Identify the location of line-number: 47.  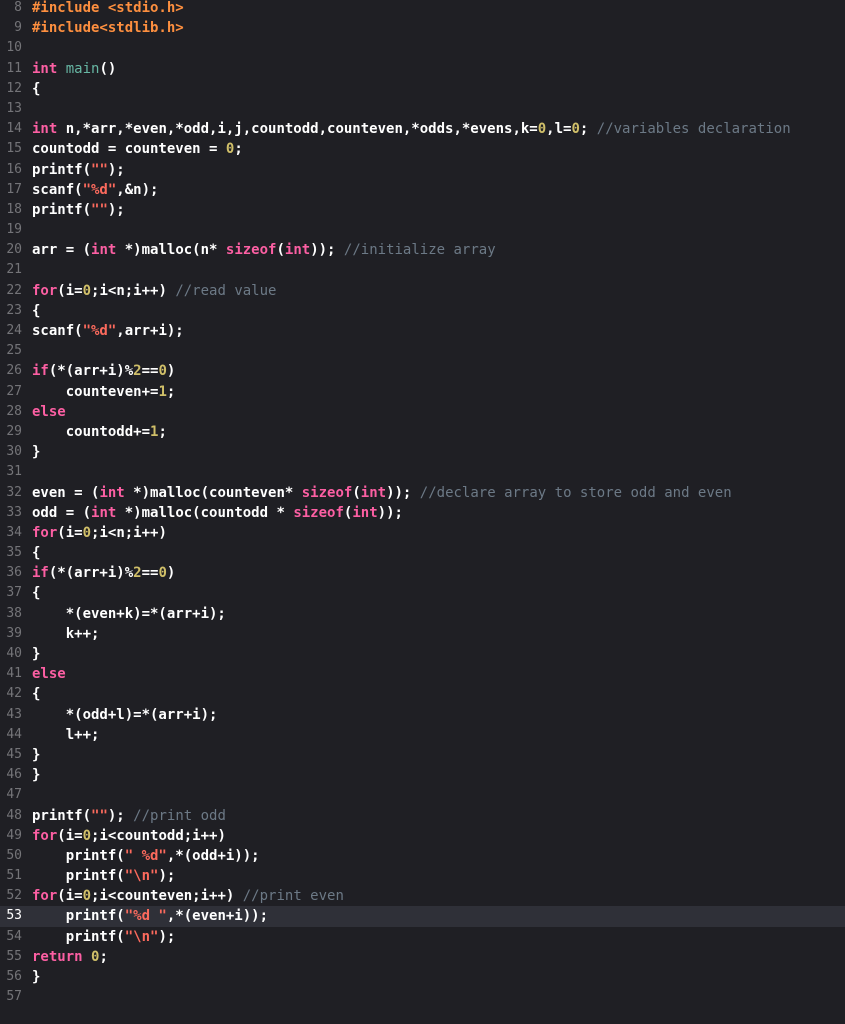
(14, 795).